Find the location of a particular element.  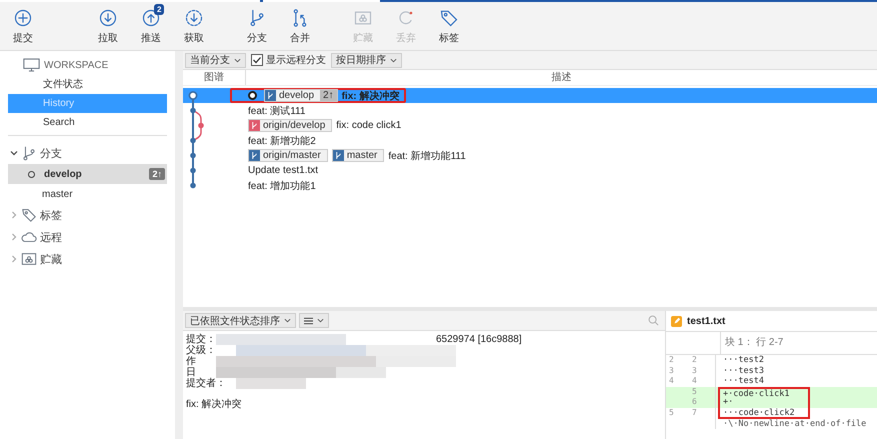

toolbar-button: 拉取 is located at coordinates (108, 26).